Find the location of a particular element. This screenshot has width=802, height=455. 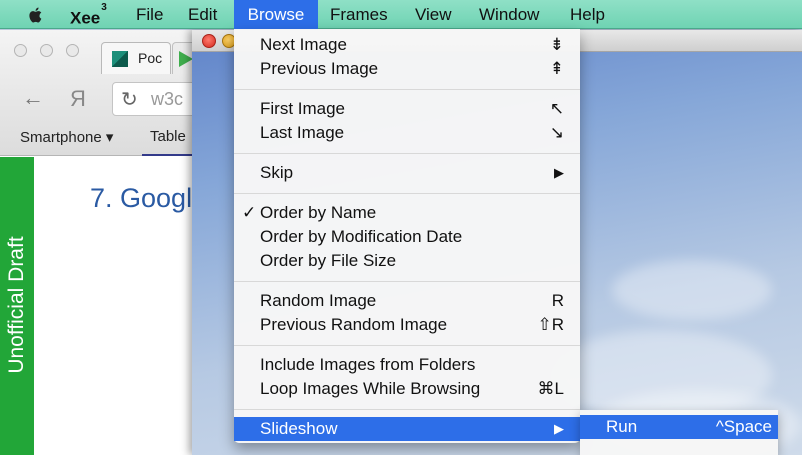

browser-minimize-button is located at coordinates (46, 50).